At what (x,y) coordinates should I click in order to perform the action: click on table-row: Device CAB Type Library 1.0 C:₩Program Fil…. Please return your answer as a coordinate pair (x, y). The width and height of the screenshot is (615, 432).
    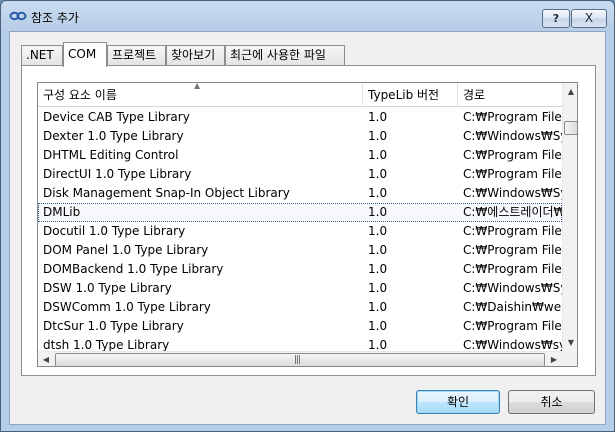
    Looking at the image, I should click on (300, 117).